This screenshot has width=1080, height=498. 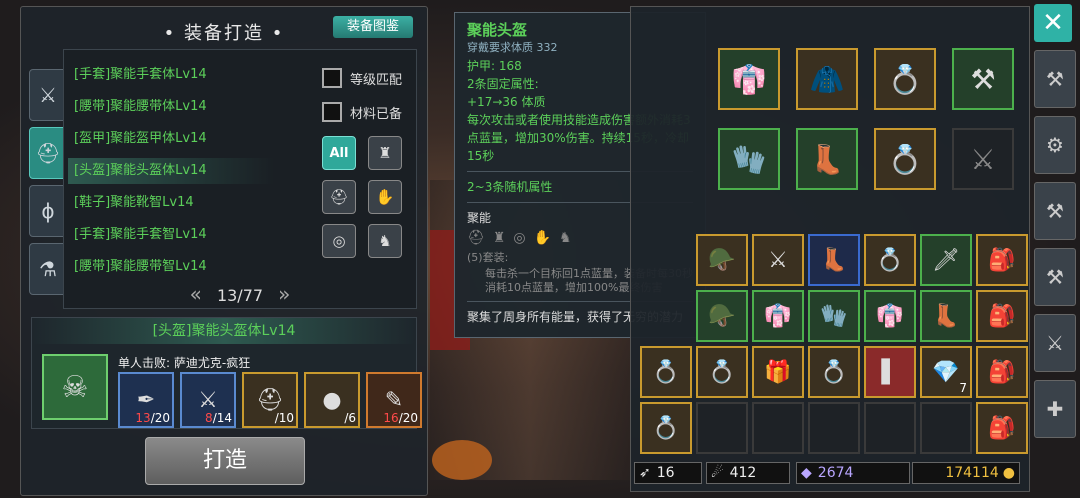 I want to click on equipped-cloak-slot: 🧥, so click(x=827, y=79).